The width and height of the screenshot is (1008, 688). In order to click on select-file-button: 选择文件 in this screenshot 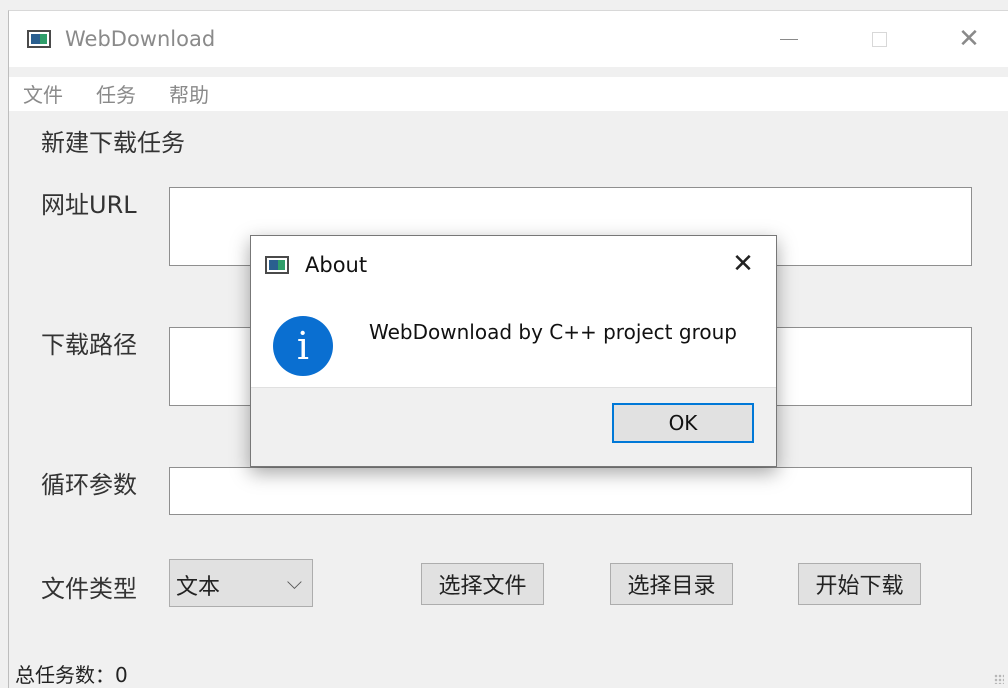, I will do `click(482, 584)`.